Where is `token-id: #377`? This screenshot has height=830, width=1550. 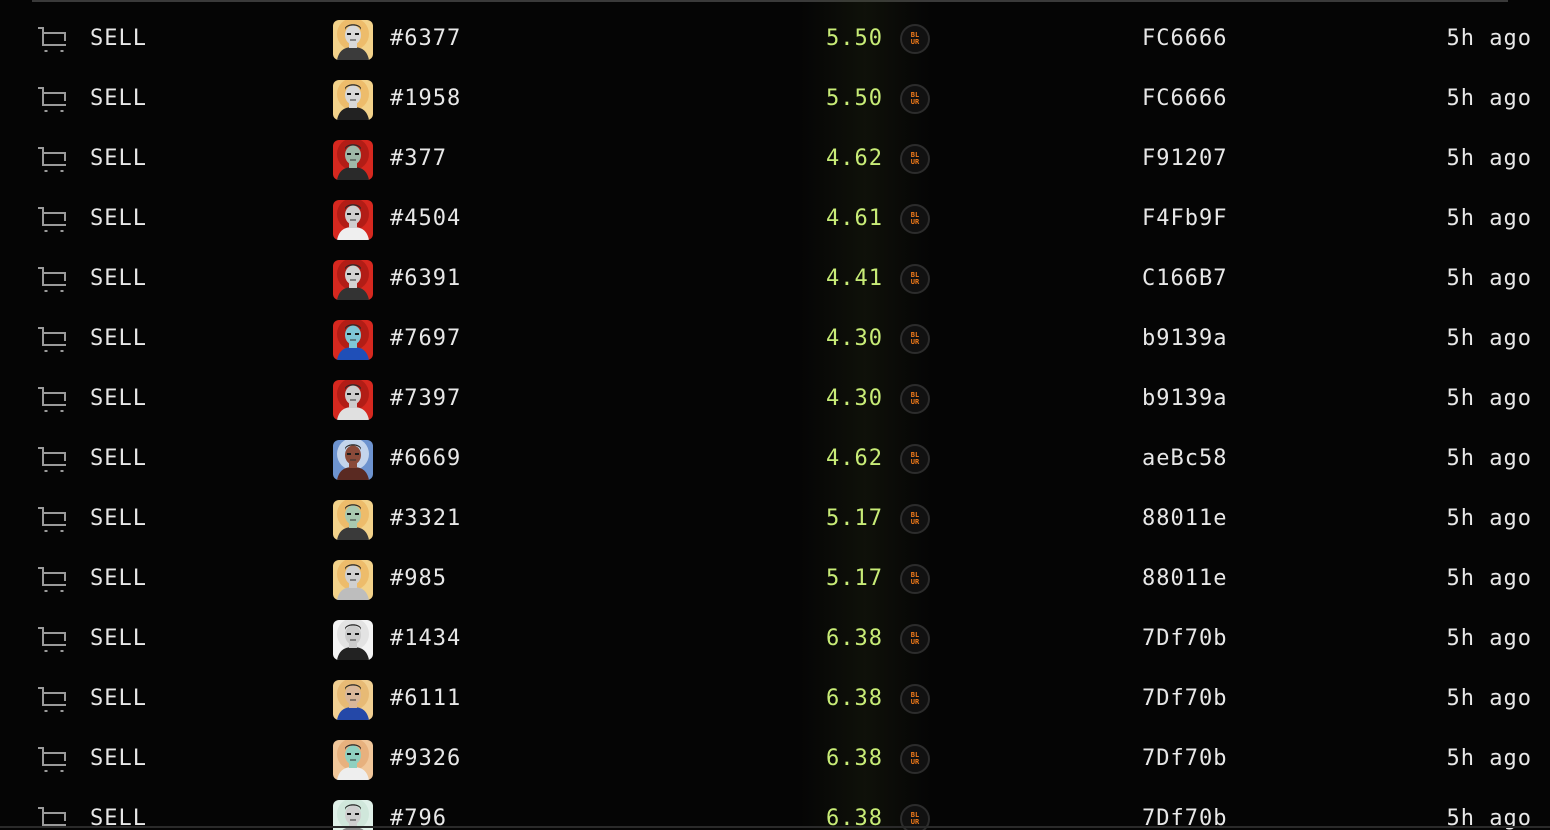 token-id: #377 is located at coordinates (418, 158).